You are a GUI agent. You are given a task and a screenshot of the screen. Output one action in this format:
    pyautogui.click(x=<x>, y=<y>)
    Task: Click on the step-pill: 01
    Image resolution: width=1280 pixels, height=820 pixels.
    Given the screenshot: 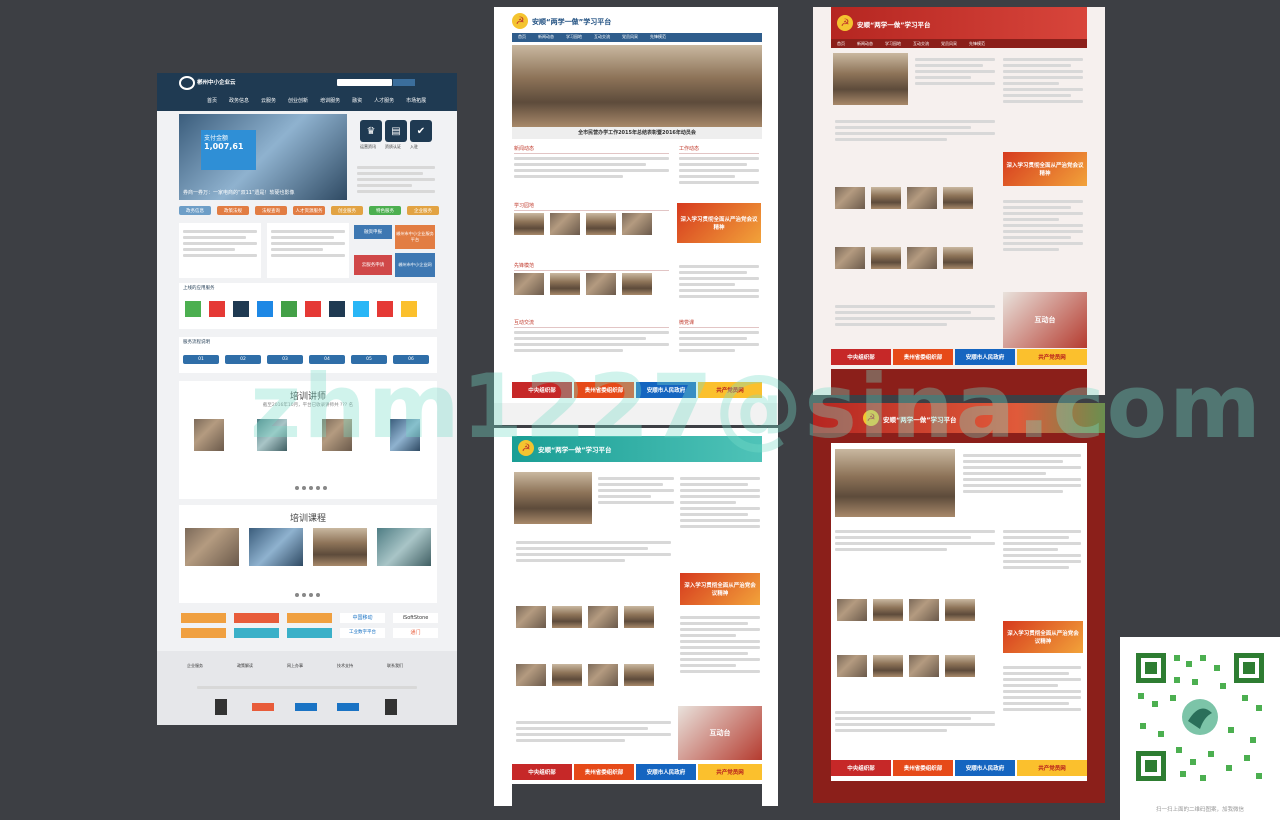 What is the action you would take?
    pyautogui.click(x=201, y=359)
    